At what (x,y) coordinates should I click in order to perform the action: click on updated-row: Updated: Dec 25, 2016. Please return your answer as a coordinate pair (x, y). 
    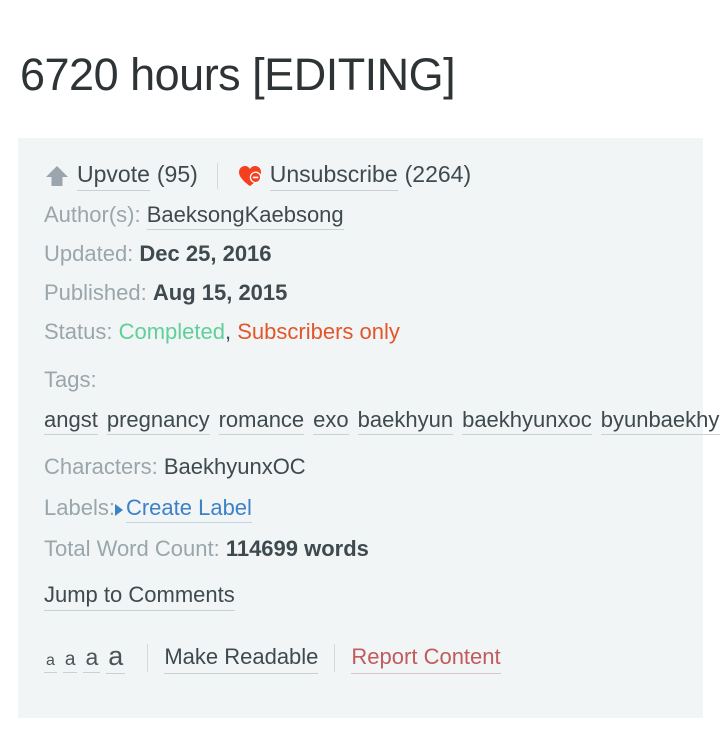
    Looking at the image, I should click on (360, 254).